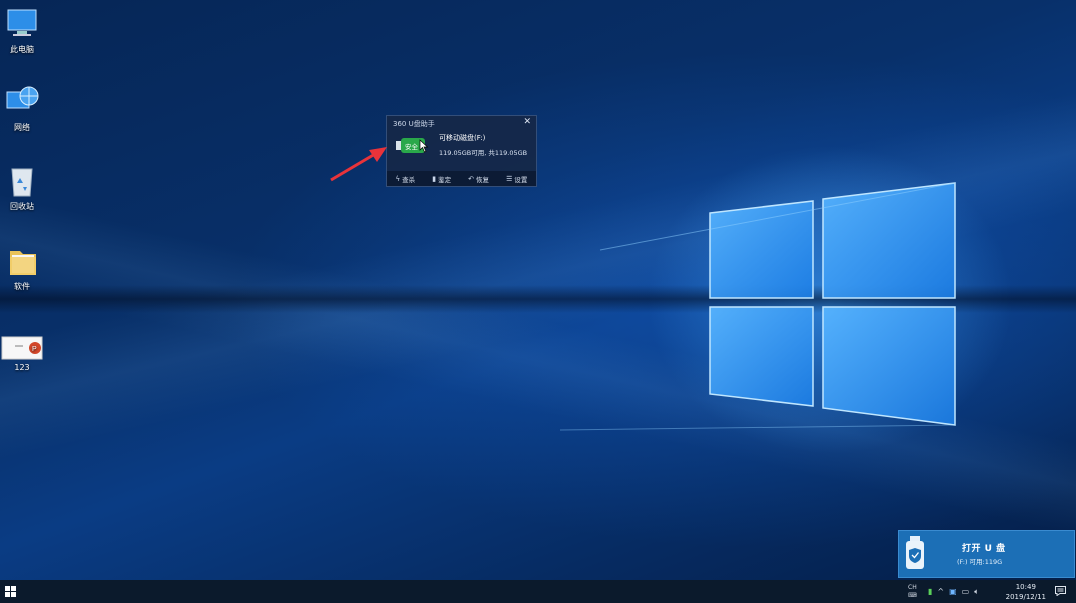 This screenshot has width=1076, height=603. I want to click on computer-icon, so click(22, 24).